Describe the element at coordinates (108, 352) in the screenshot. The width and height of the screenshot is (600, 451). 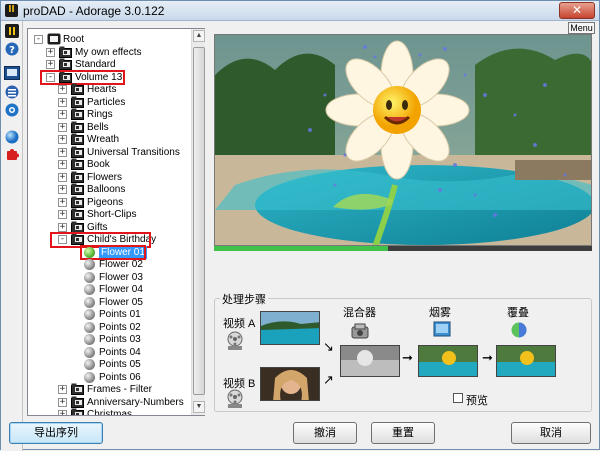
I see `tree-item: Points 04` at that location.